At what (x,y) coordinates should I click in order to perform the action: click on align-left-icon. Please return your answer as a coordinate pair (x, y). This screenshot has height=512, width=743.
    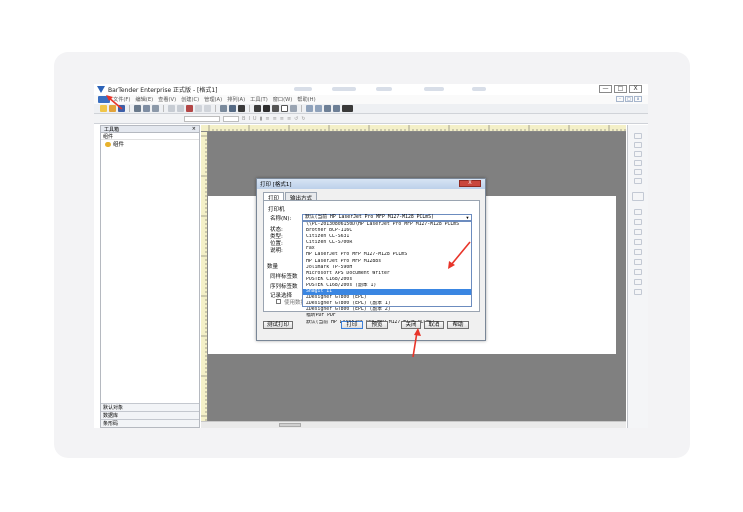
    Looking at the image, I should click on (638, 163).